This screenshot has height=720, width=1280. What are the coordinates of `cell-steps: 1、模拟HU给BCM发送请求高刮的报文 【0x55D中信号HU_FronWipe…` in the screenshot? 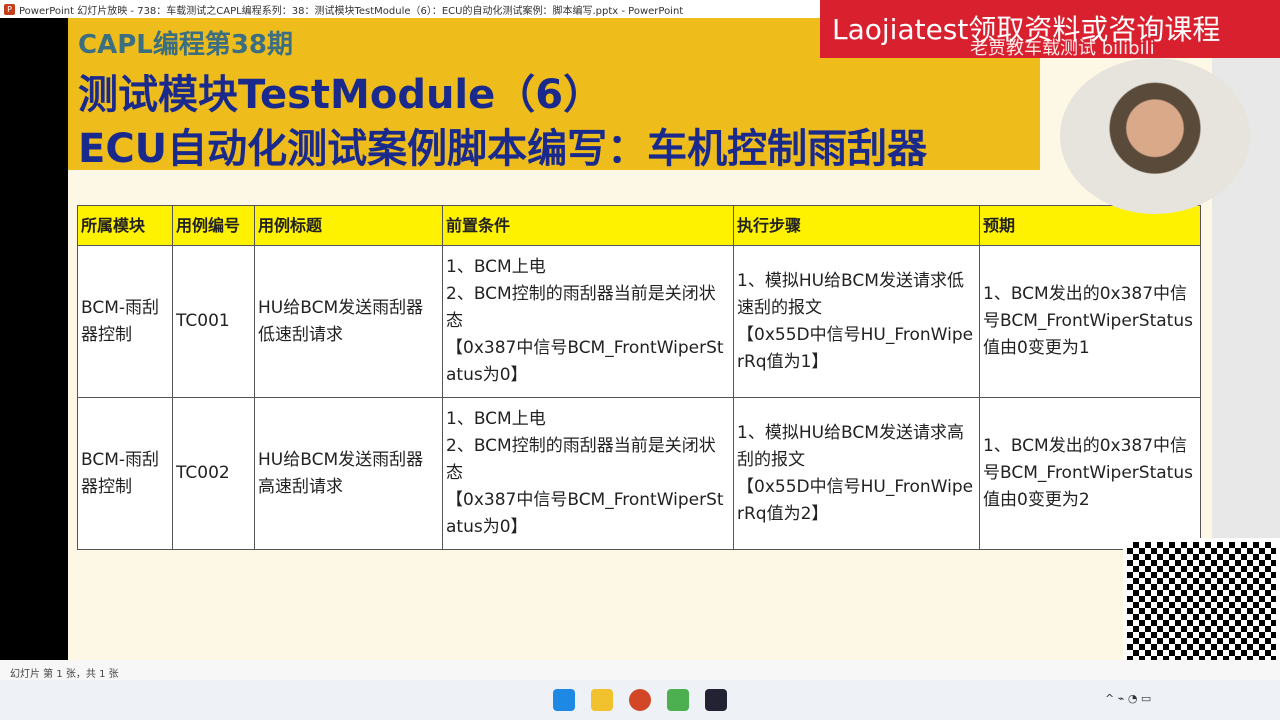 It's located at (856, 473).